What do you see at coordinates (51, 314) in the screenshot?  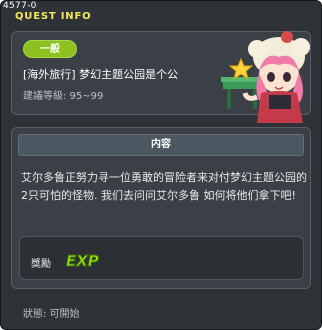 I see `quest-status: 狀態: 可開始` at bounding box center [51, 314].